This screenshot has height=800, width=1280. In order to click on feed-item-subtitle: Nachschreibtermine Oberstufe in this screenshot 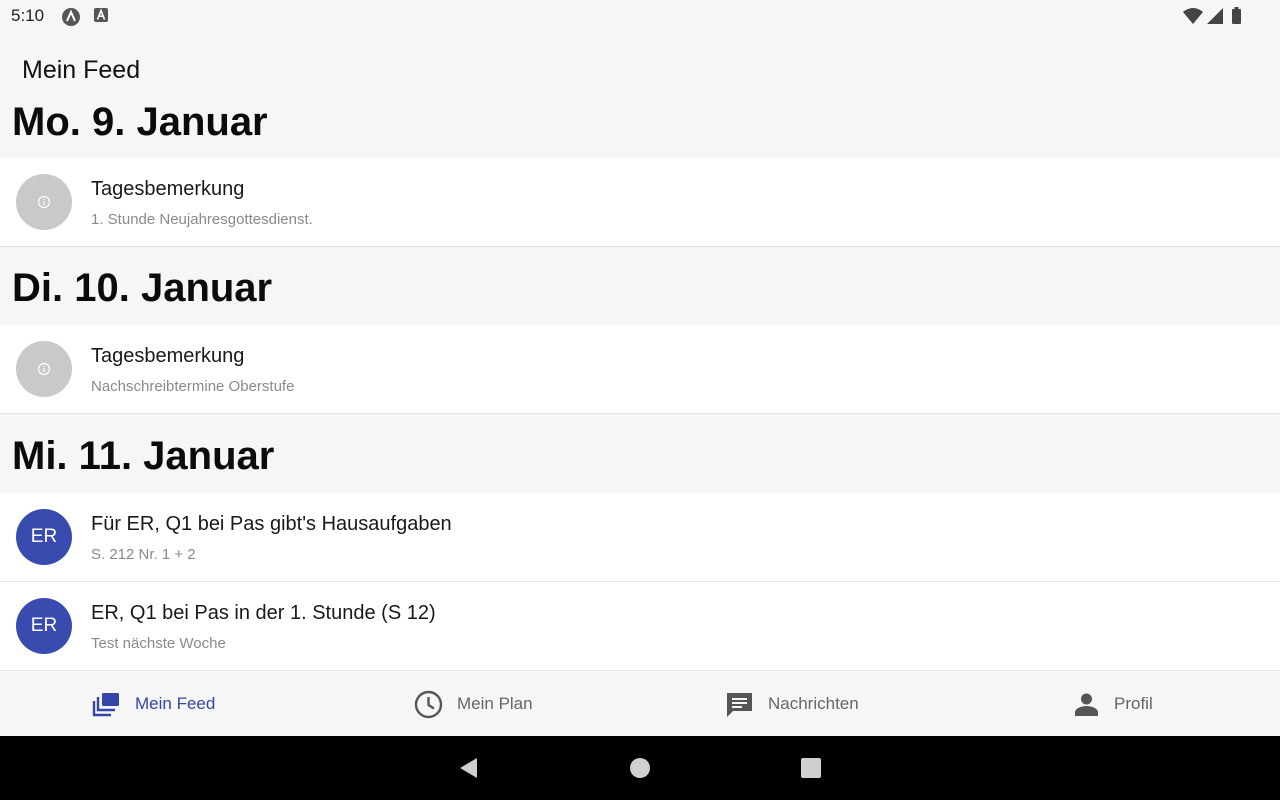, I will do `click(193, 386)`.